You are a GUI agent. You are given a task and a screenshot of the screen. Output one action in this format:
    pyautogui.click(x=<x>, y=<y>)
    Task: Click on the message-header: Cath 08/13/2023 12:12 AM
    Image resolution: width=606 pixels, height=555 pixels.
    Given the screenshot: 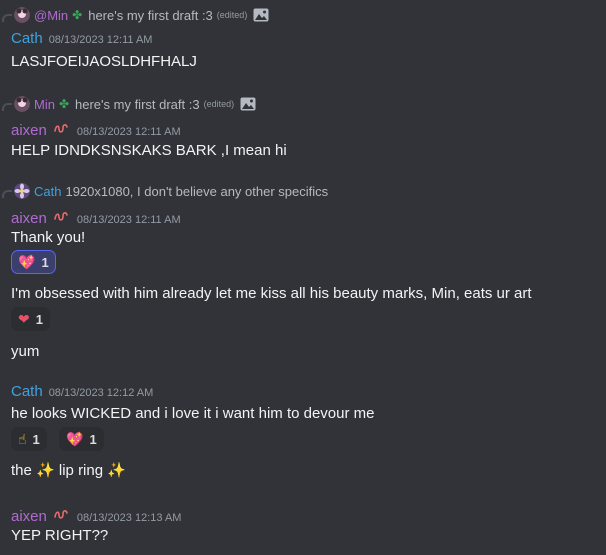 What is the action you would take?
    pyautogui.click(x=82, y=391)
    